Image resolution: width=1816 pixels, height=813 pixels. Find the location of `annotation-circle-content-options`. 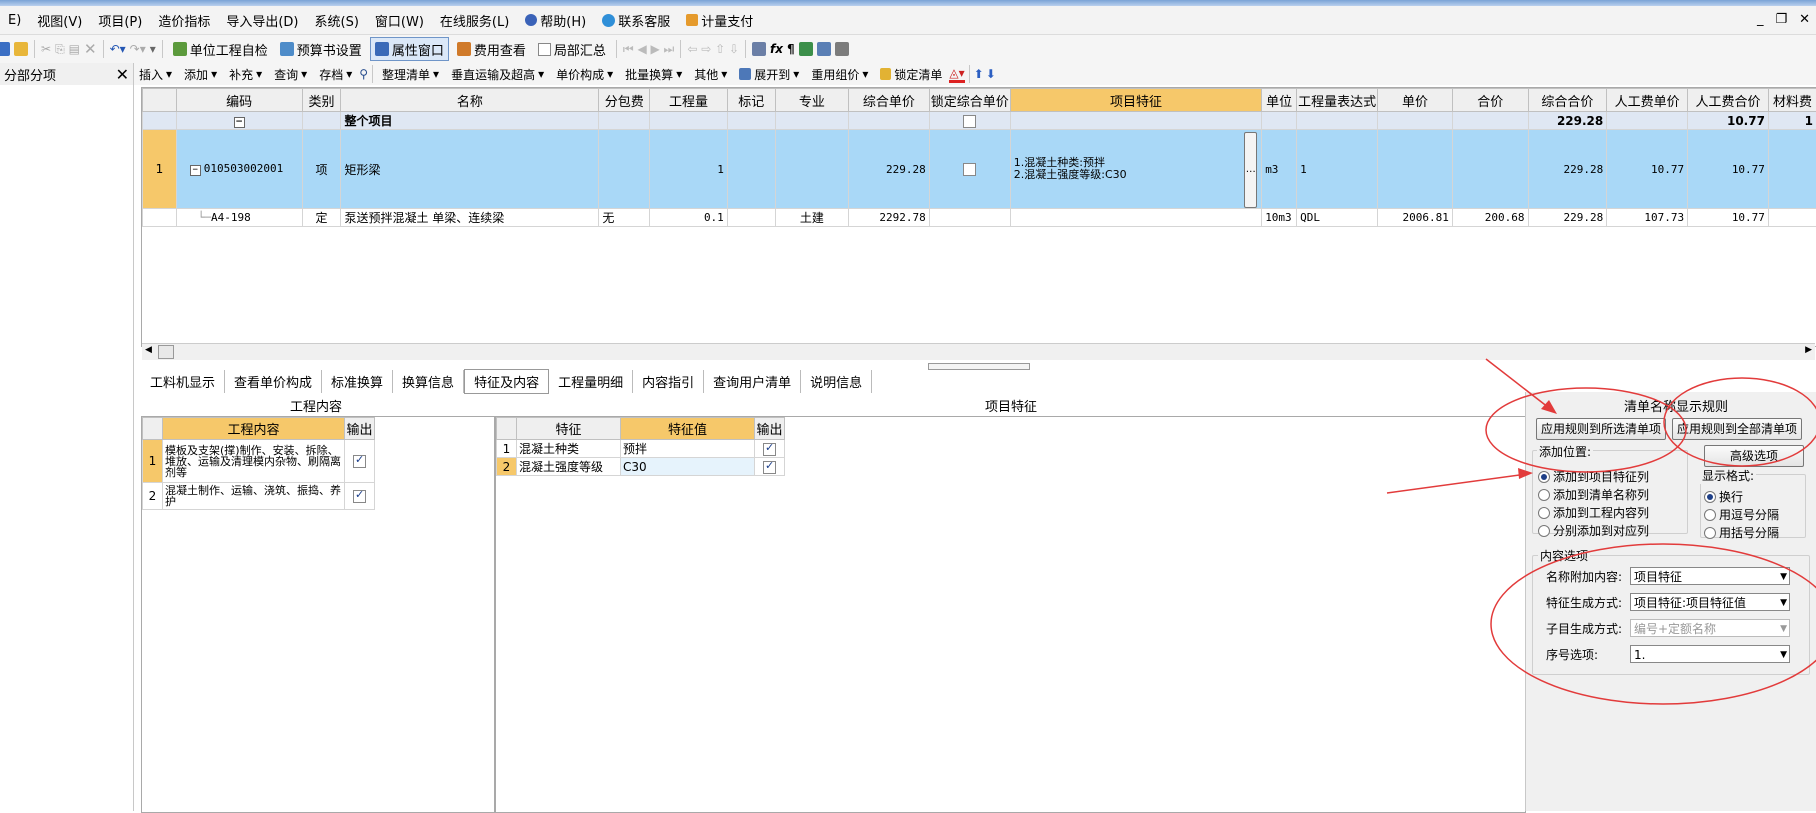

annotation-circle-content-options is located at coordinates (1653, 624).